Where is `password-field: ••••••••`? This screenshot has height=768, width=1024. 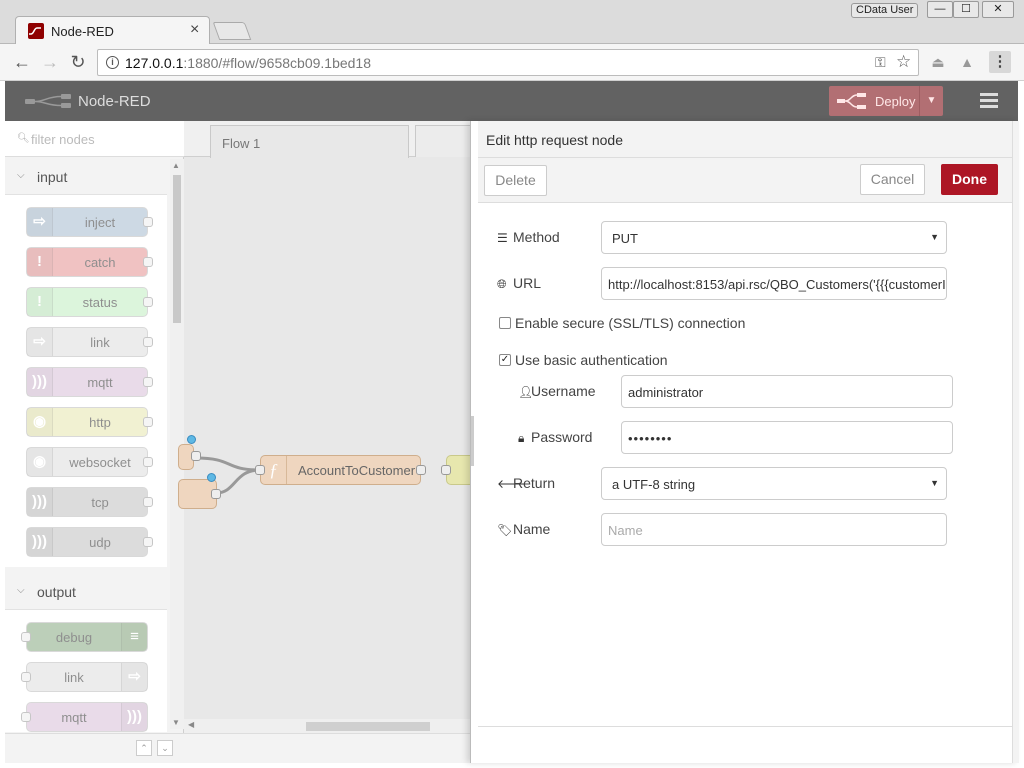
password-field: •••••••• is located at coordinates (787, 437).